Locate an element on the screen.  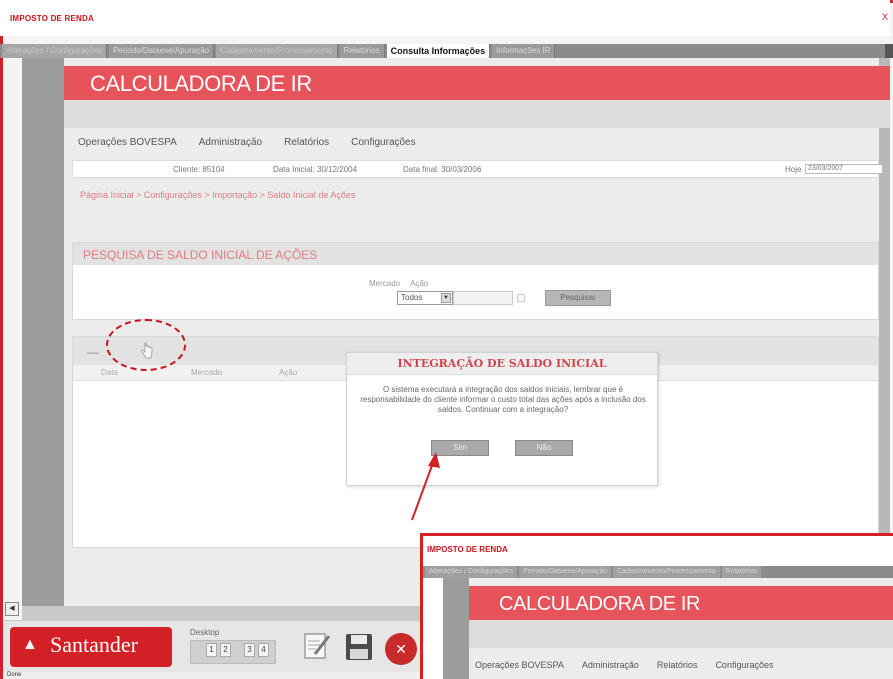
desktop-1: 1 is located at coordinates (211, 650).